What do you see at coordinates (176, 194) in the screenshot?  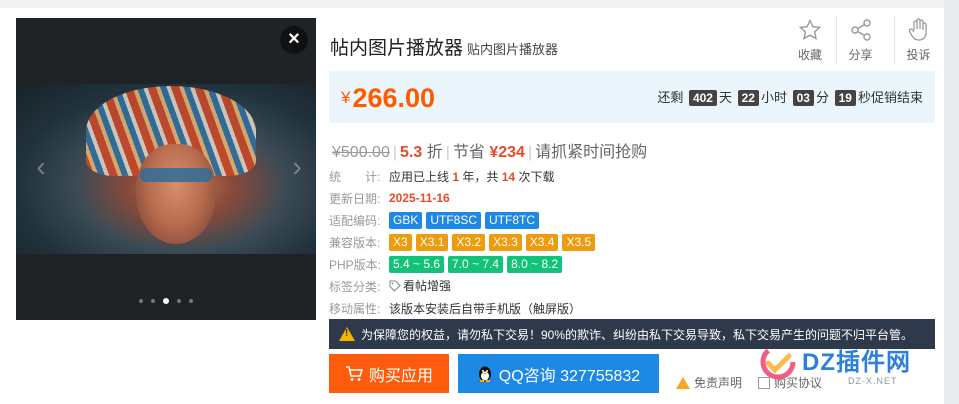 I see `face-shape` at bounding box center [176, 194].